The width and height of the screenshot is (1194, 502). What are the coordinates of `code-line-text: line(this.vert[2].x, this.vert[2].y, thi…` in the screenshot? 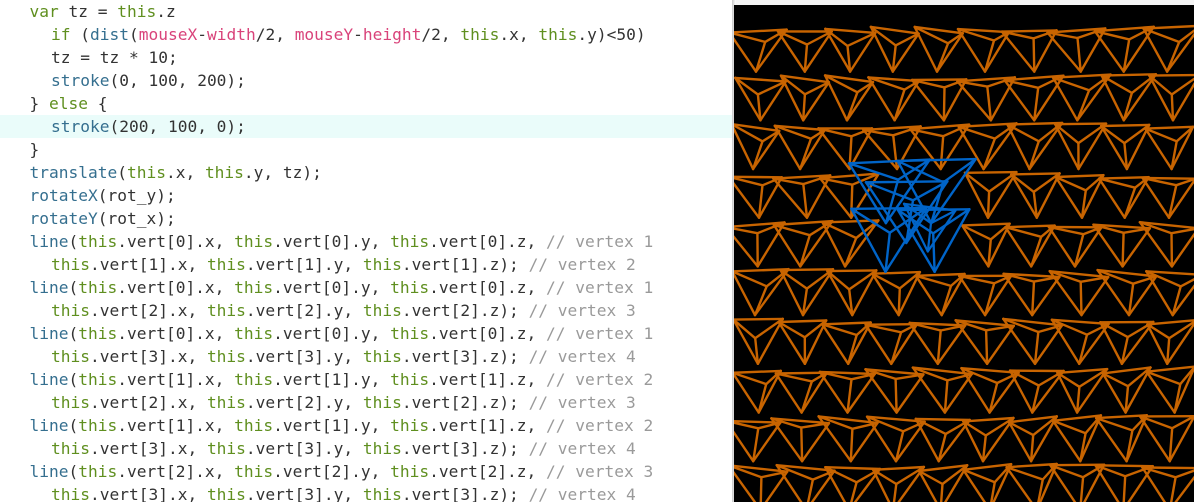 It's located at (342, 471).